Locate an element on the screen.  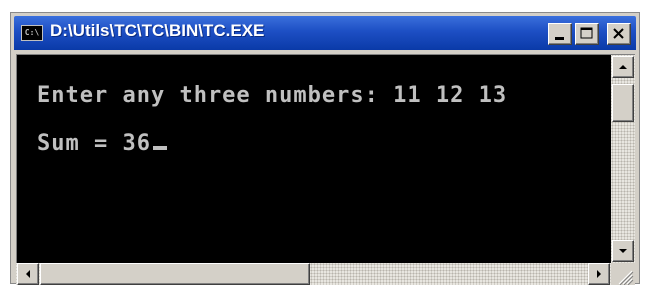
scroll-up-button is located at coordinates (623, 67).